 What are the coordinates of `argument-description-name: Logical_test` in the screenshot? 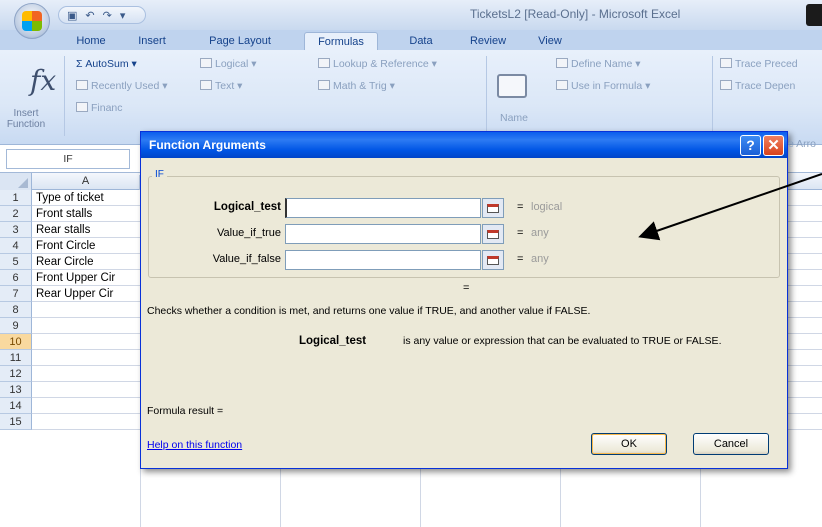 It's located at (333, 341).